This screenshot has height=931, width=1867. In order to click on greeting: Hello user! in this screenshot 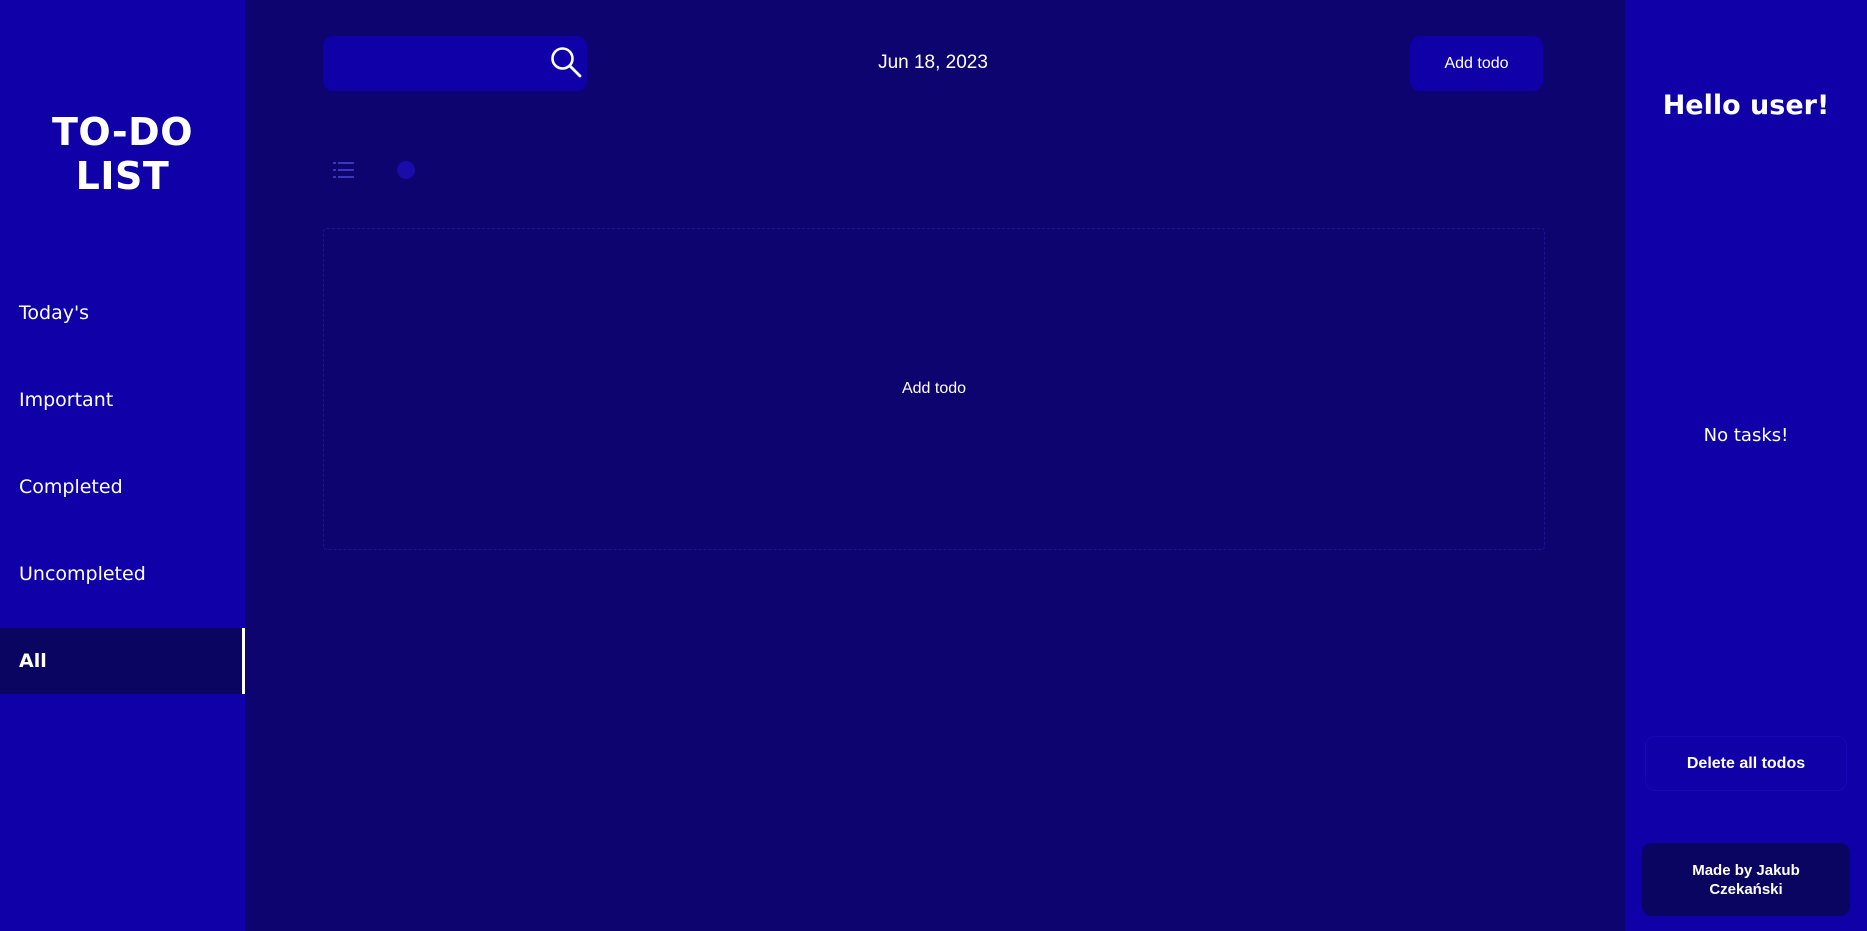, I will do `click(1746, 105)`.